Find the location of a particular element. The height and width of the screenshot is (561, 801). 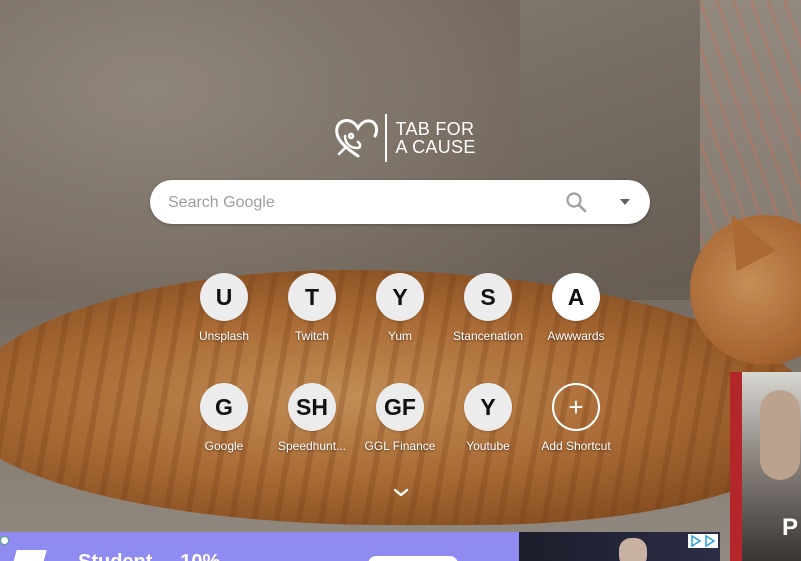

add-shortcut-button: + Add Shortcut is located at coordinates (576, 418).